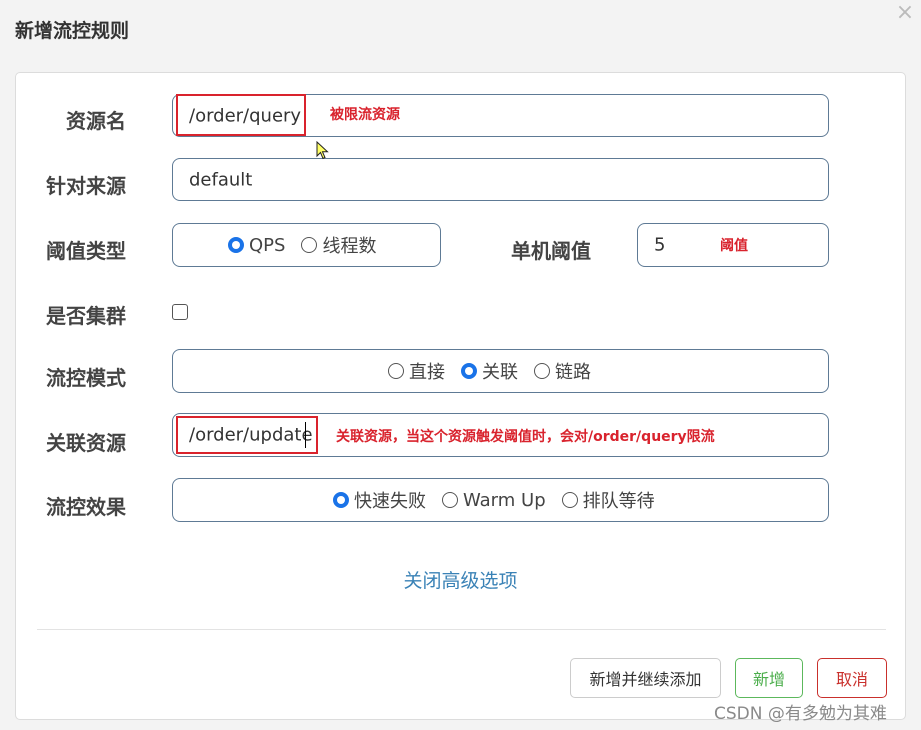 This screenshot has width=921, height=730. I want to click on single-threshold-value: 5, so click(660, 245).